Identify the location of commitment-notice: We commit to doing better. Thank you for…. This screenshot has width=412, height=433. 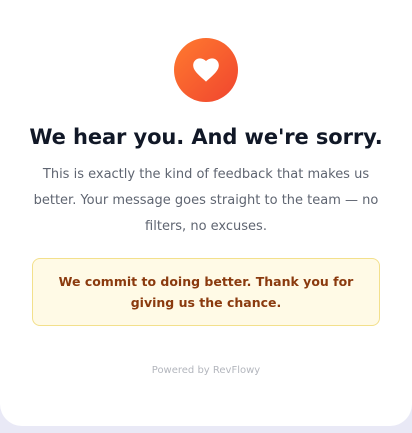
(206, 292).